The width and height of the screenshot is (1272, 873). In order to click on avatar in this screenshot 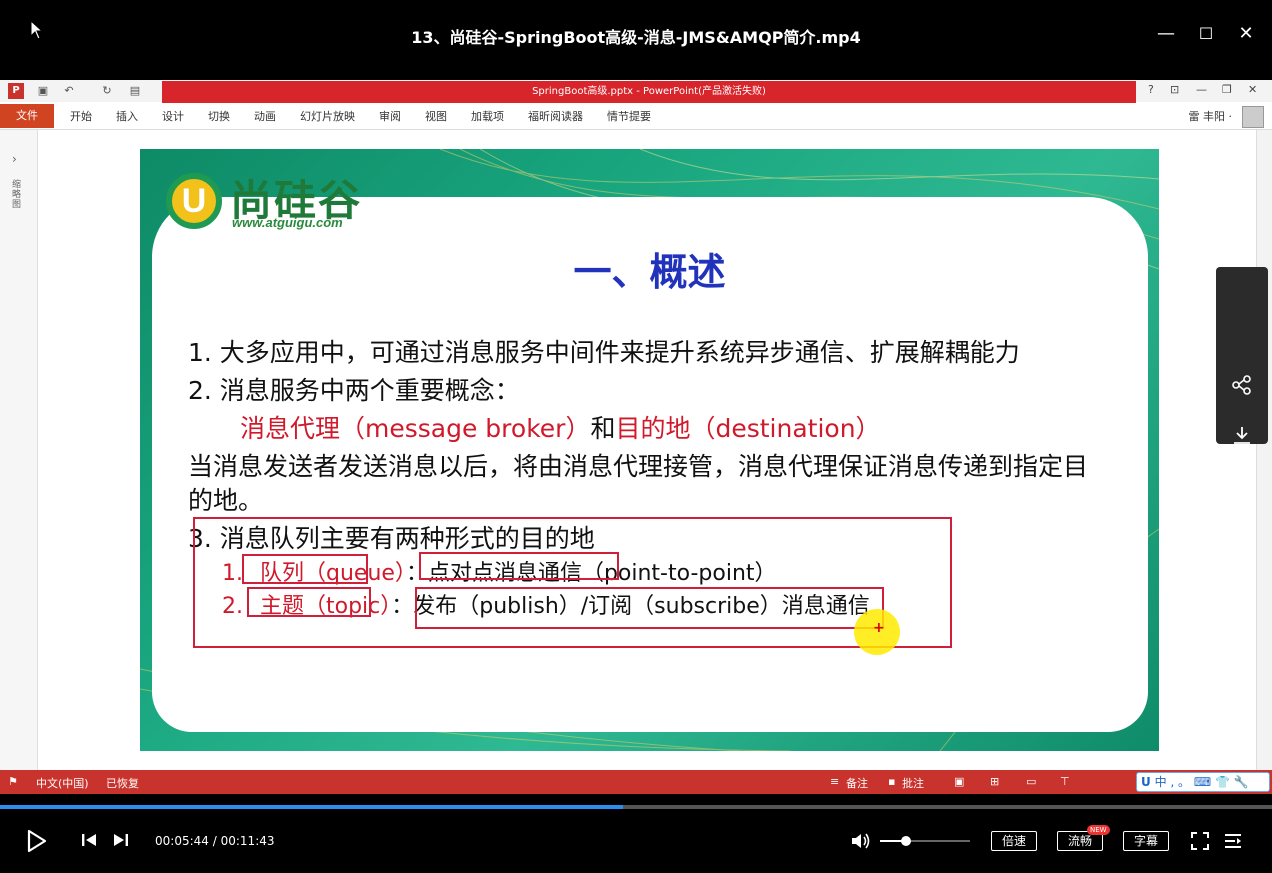, I will do `click(1253, 117)`.